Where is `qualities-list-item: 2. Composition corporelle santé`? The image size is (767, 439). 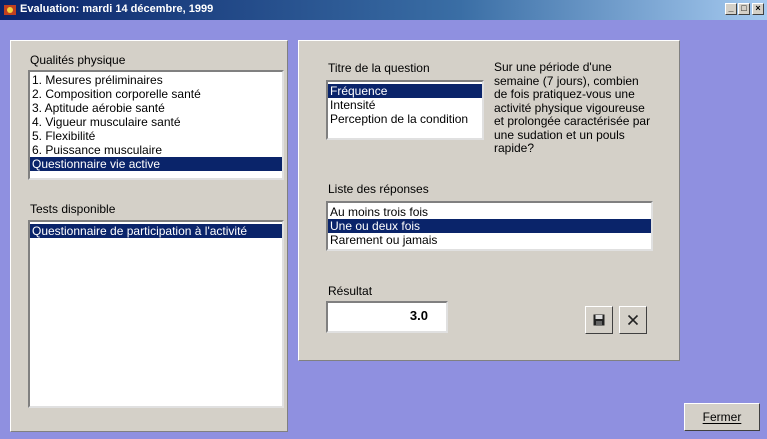
qualities-list-item: 2. Composition corporelle santé is located at coordinates (156, 94).